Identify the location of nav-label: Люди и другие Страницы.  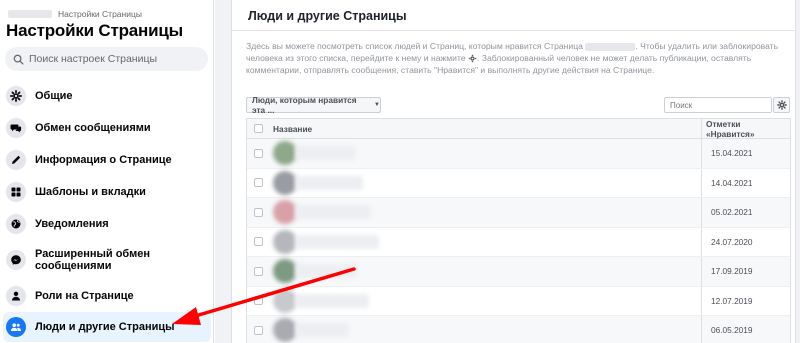
(105, 327).